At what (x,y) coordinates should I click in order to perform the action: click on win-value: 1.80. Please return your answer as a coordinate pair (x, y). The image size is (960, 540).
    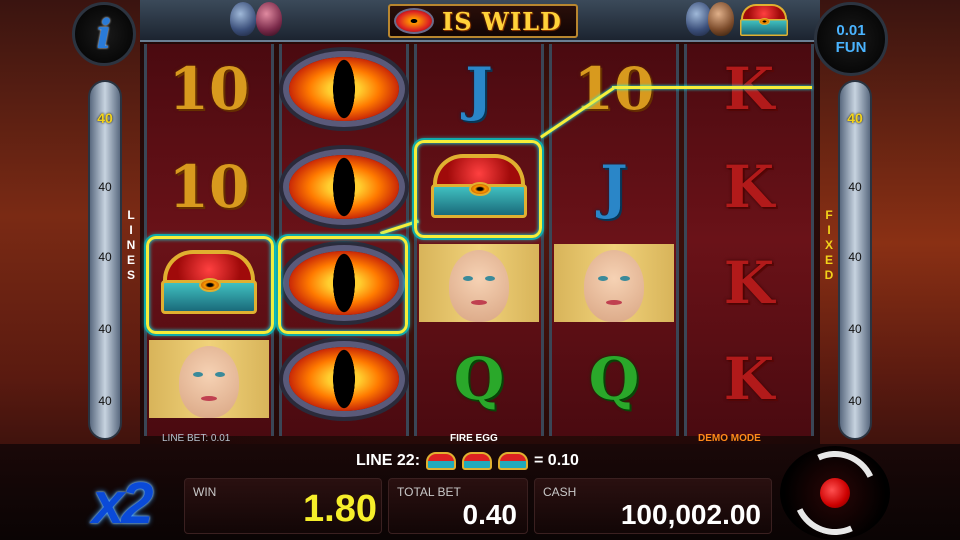
    Looking at the image, I should click on (340, 509).